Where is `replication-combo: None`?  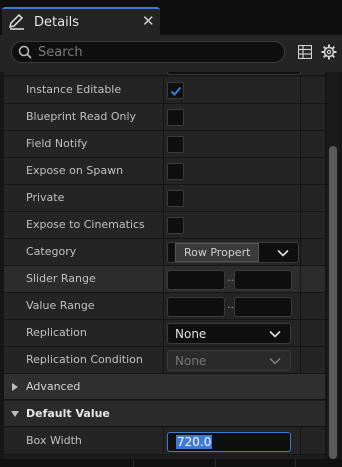 replication-combo: None is located at coordinates (229, 333).